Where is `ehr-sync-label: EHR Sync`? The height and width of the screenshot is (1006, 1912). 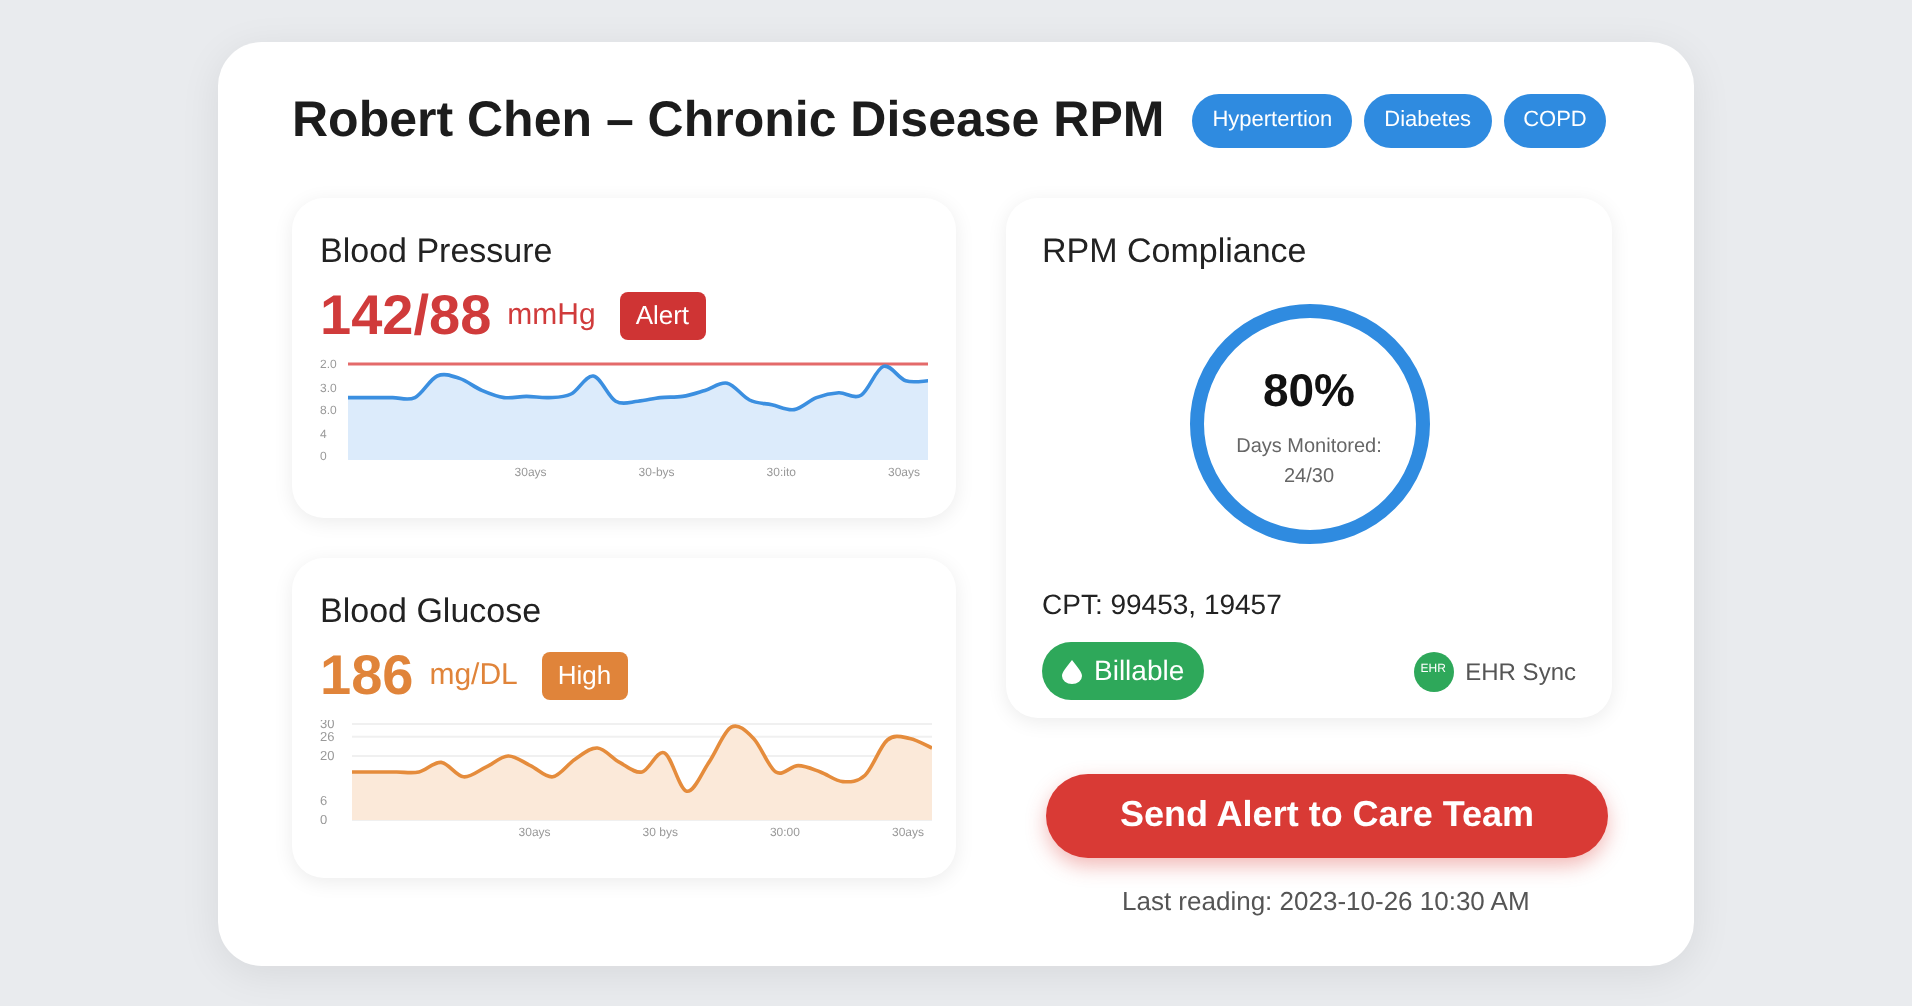 ehr-sync-label: EHR Sync is located at coordinates (1520, 672).